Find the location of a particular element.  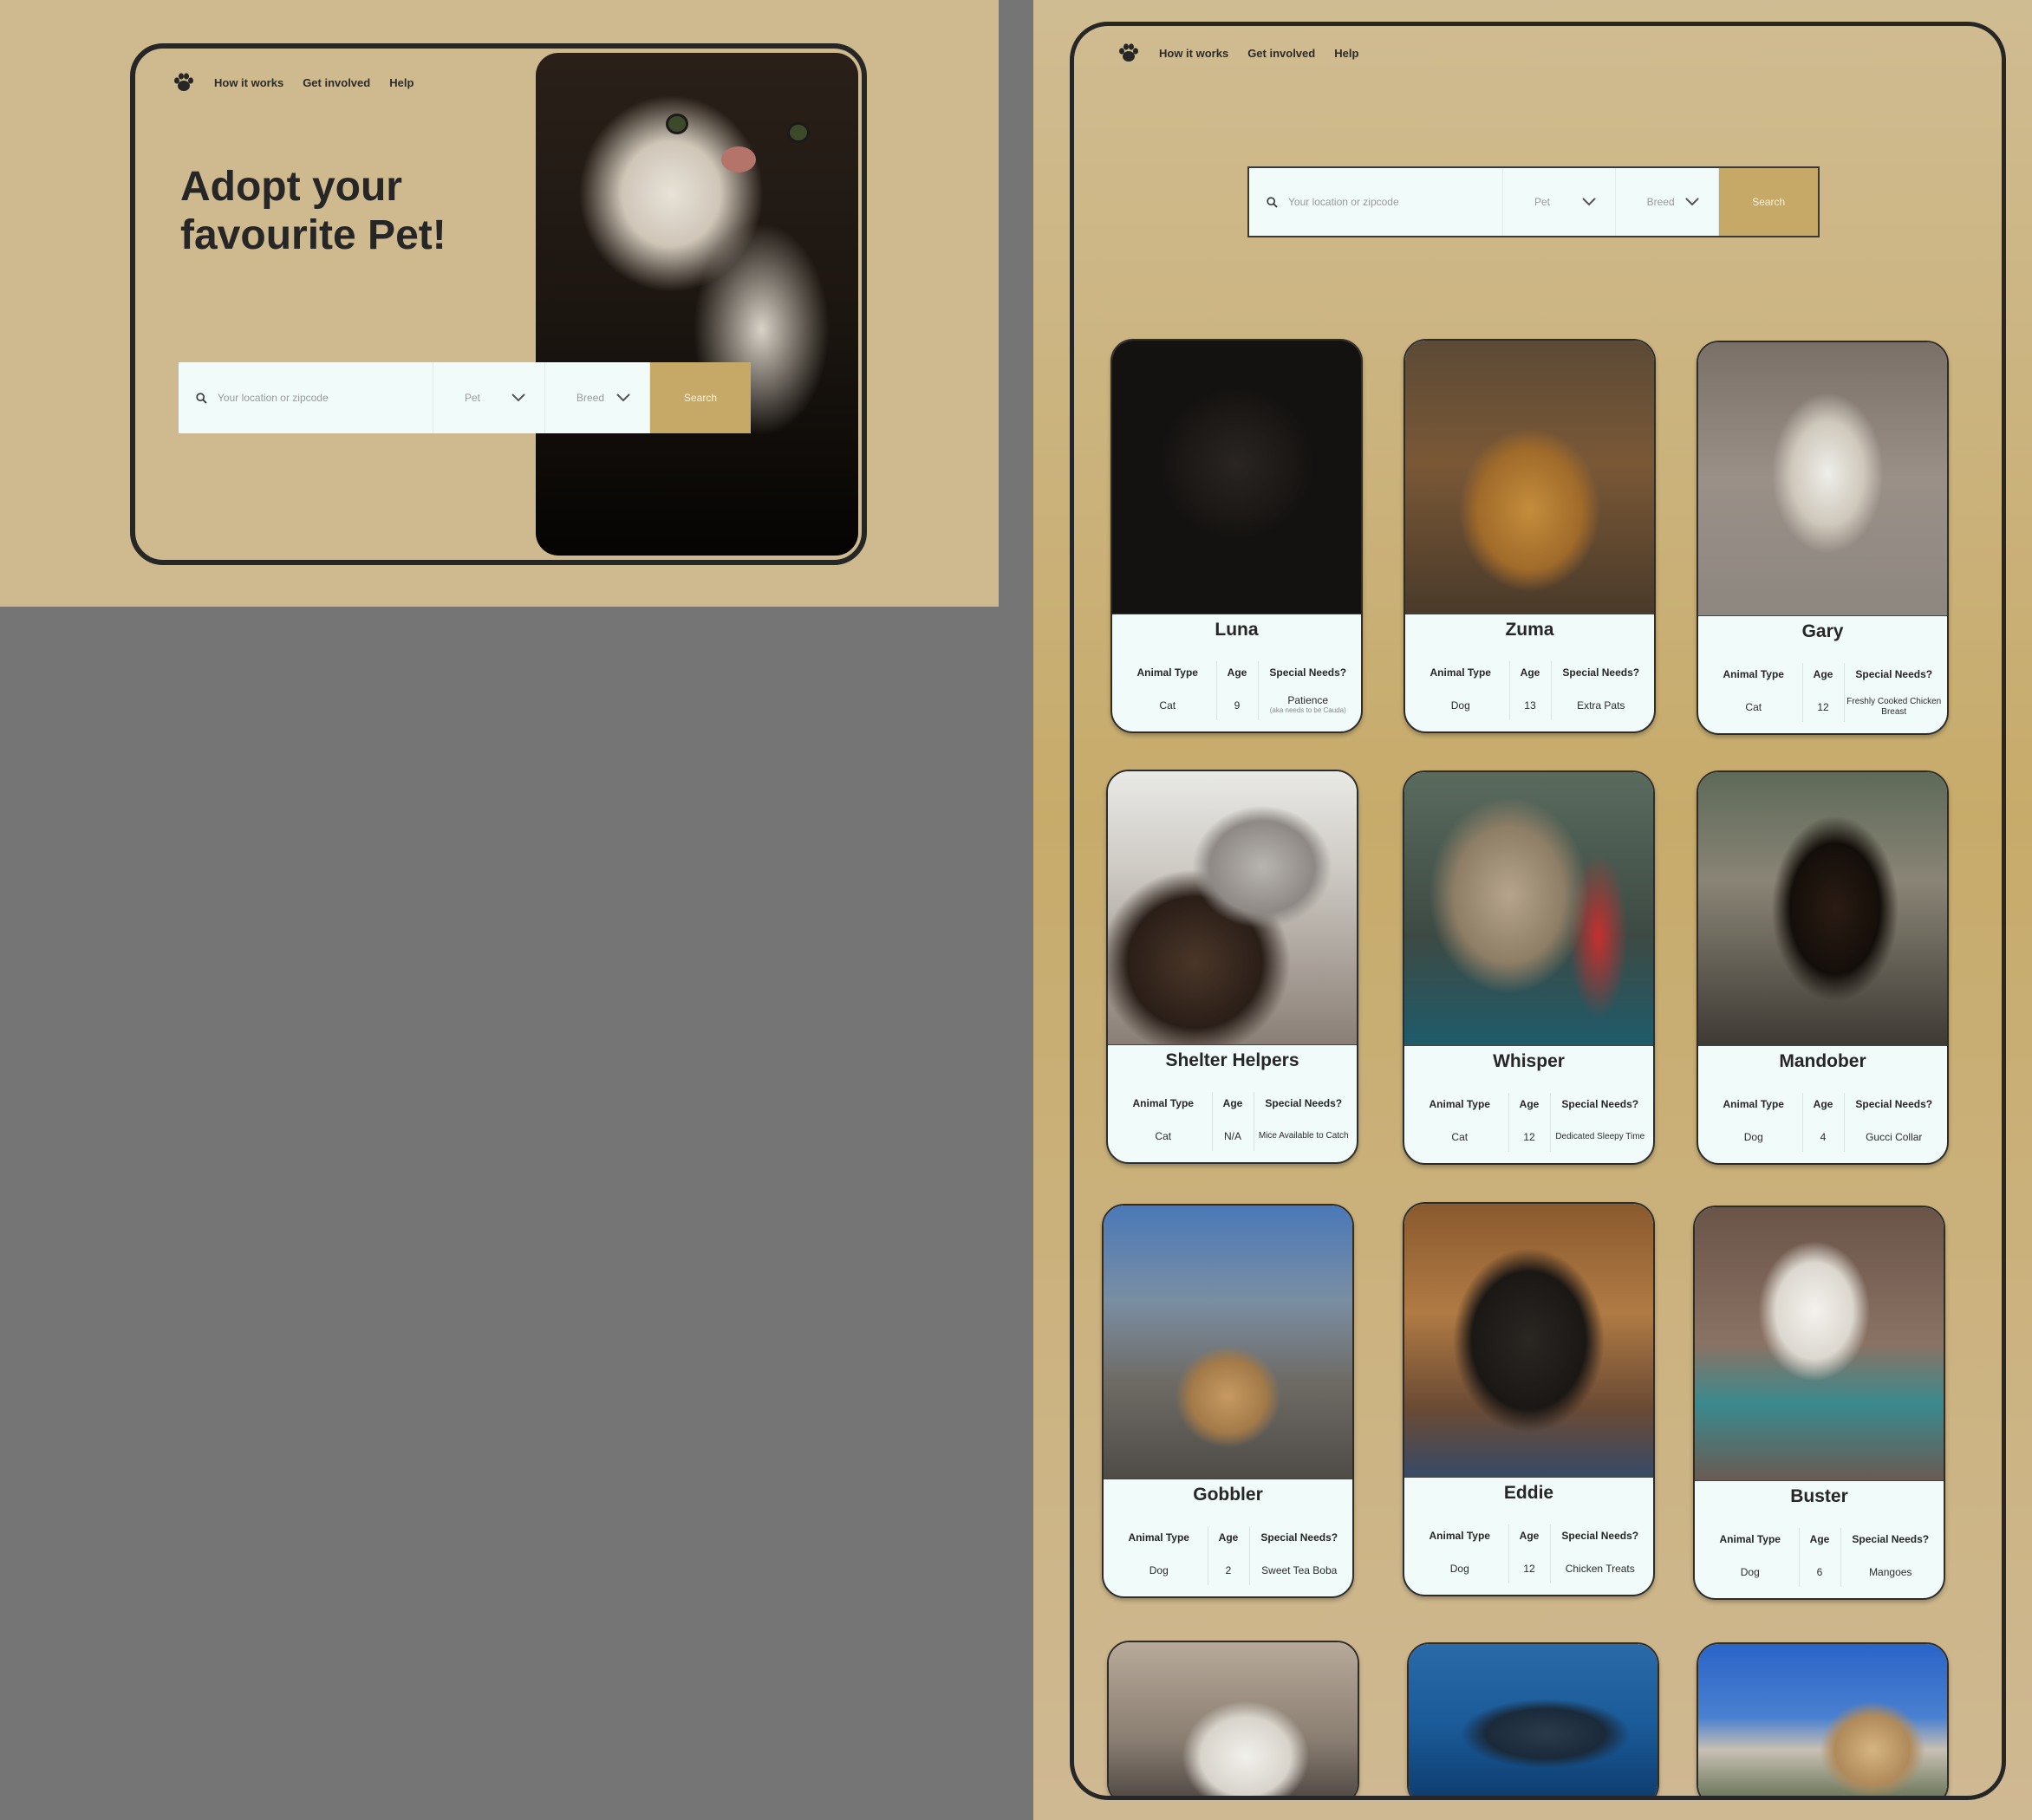

pet-name: Mandober is located at coordinates (1822, 1061).